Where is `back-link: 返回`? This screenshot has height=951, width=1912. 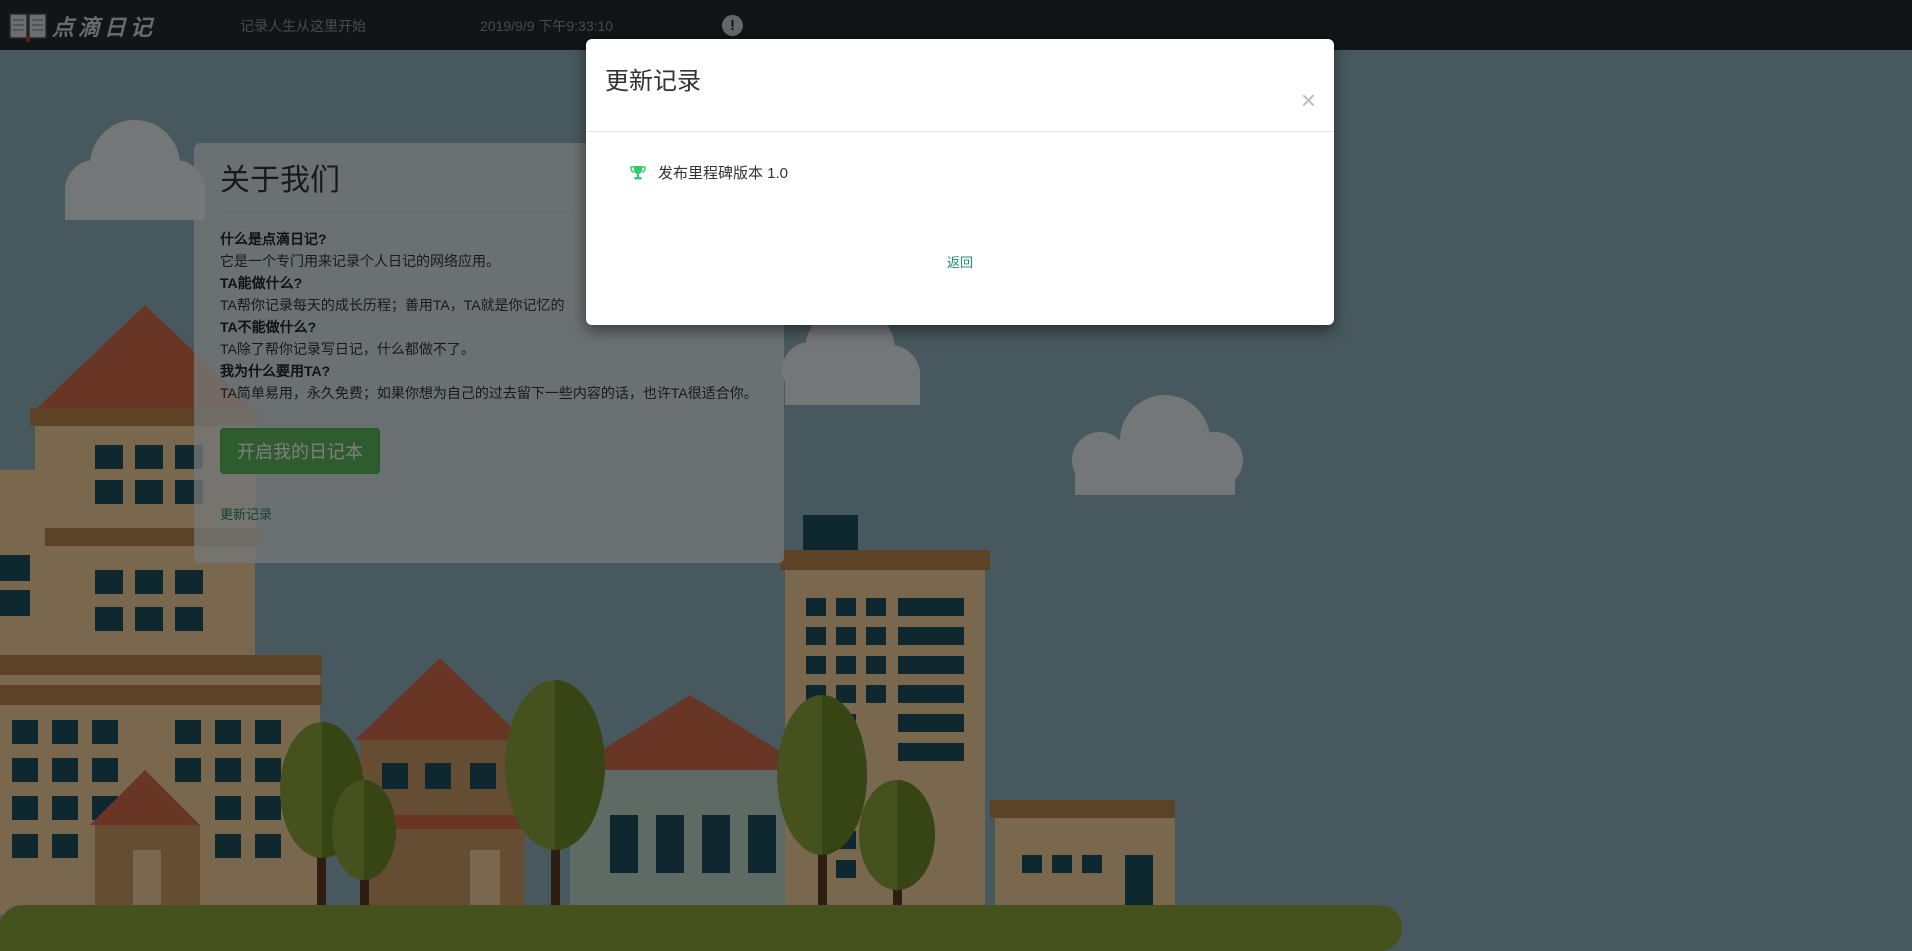 back-link: 返回 is located at coordinates (960, 262).